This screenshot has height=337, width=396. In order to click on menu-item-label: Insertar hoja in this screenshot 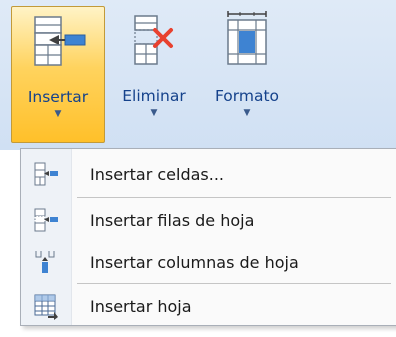, I will do `click(141, 306)`.